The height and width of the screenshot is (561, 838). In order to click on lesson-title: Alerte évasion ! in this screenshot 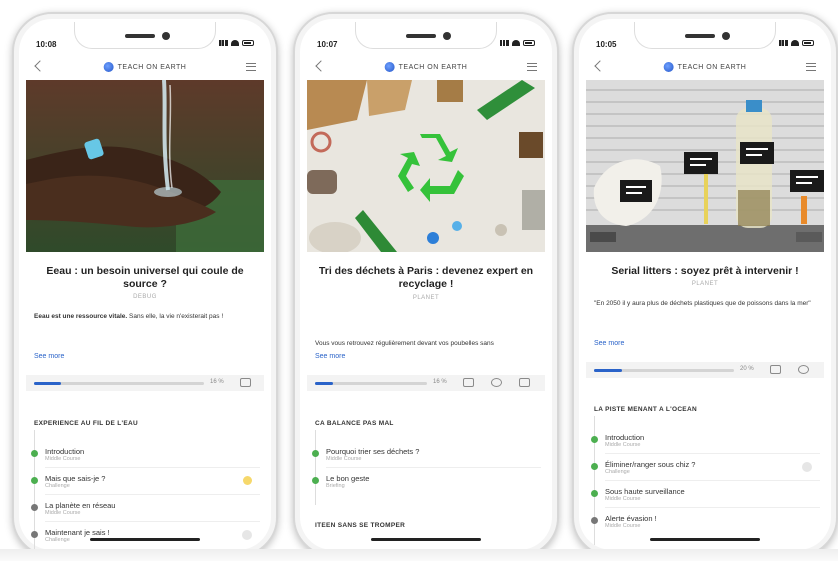, I will do `click(631, 518)`.